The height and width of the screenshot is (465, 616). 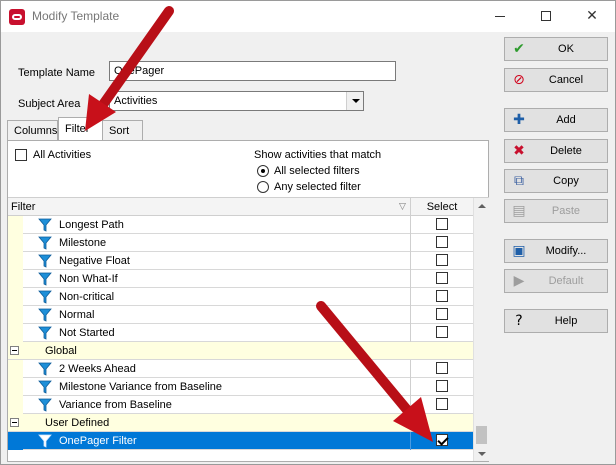 What do you see at coordinates (566, 80) in the screenshot?
I see `cancel-label: Cancel` at bounding box center [566, 80].